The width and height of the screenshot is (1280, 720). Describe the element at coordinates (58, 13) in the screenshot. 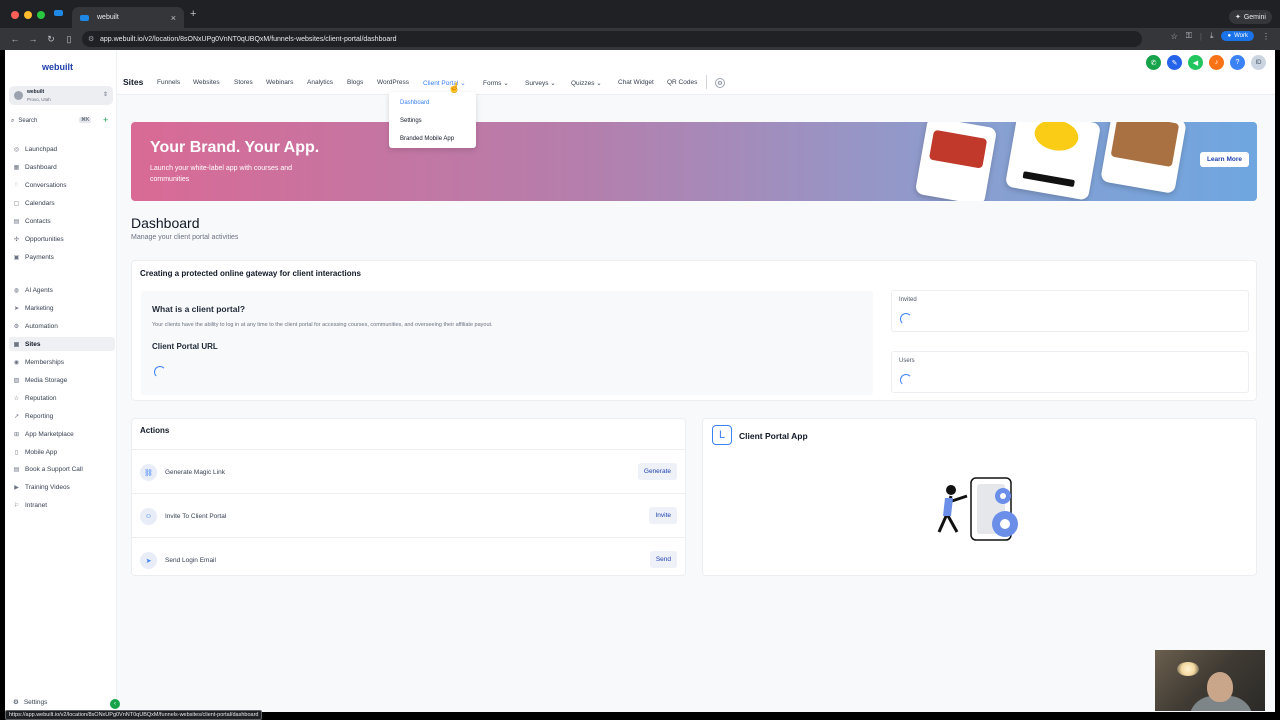

I see `tab-group-icon` at that location.